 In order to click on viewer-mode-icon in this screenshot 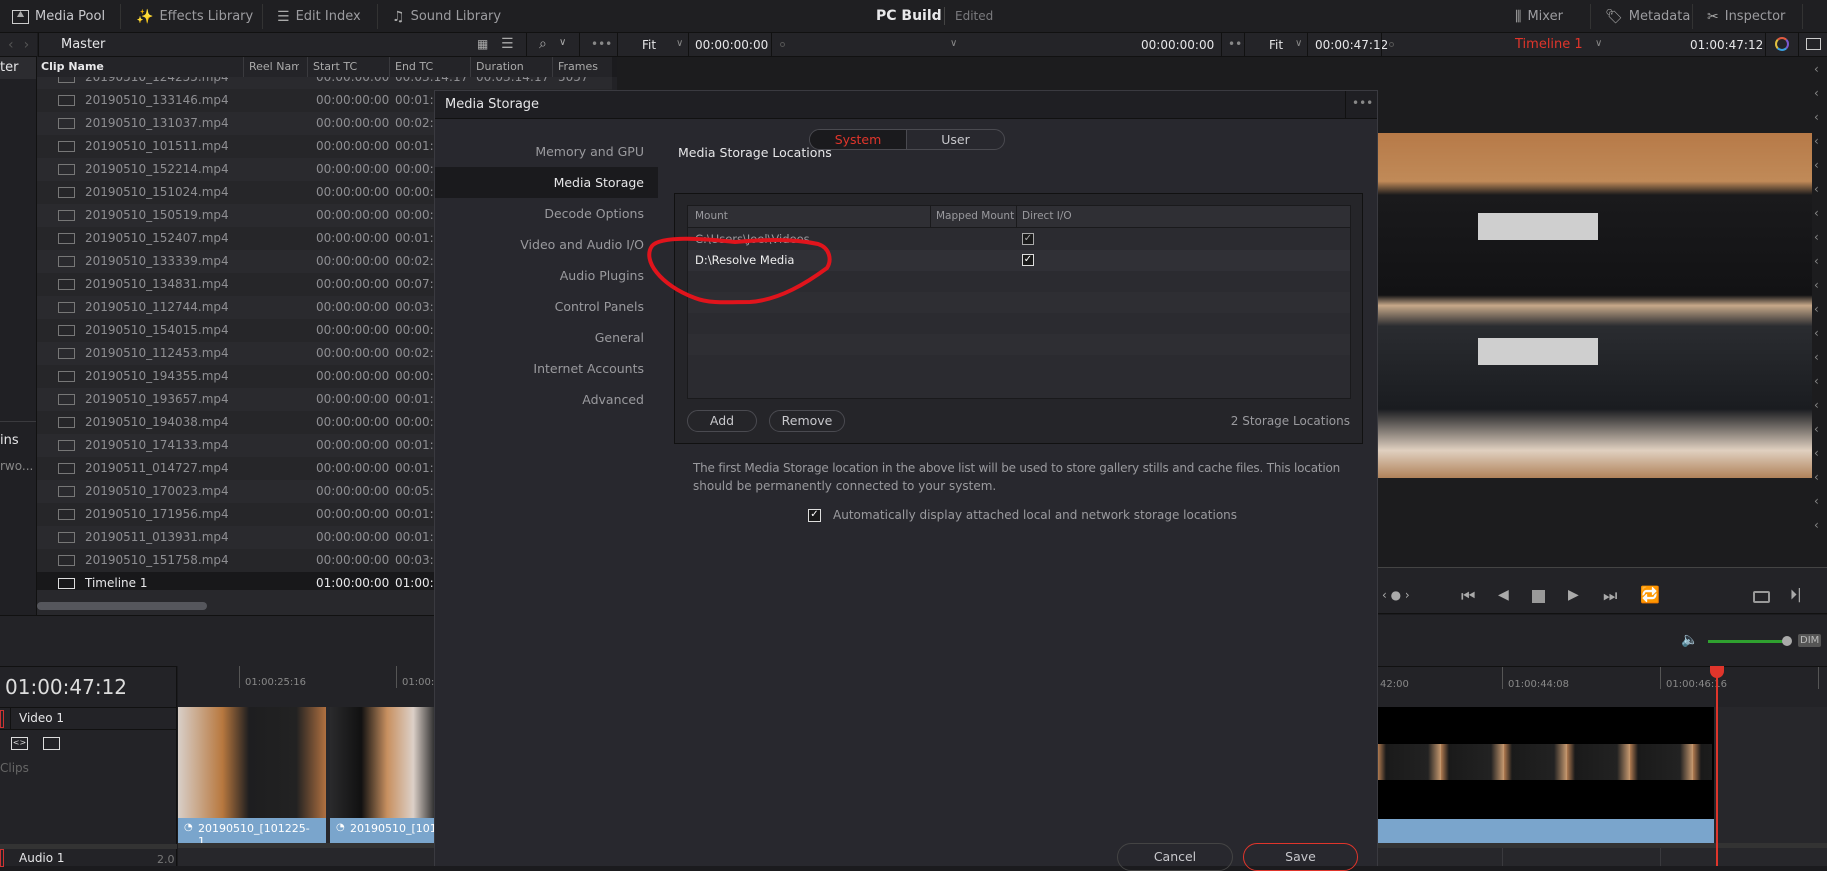, I will do `click(1813, 44)`.